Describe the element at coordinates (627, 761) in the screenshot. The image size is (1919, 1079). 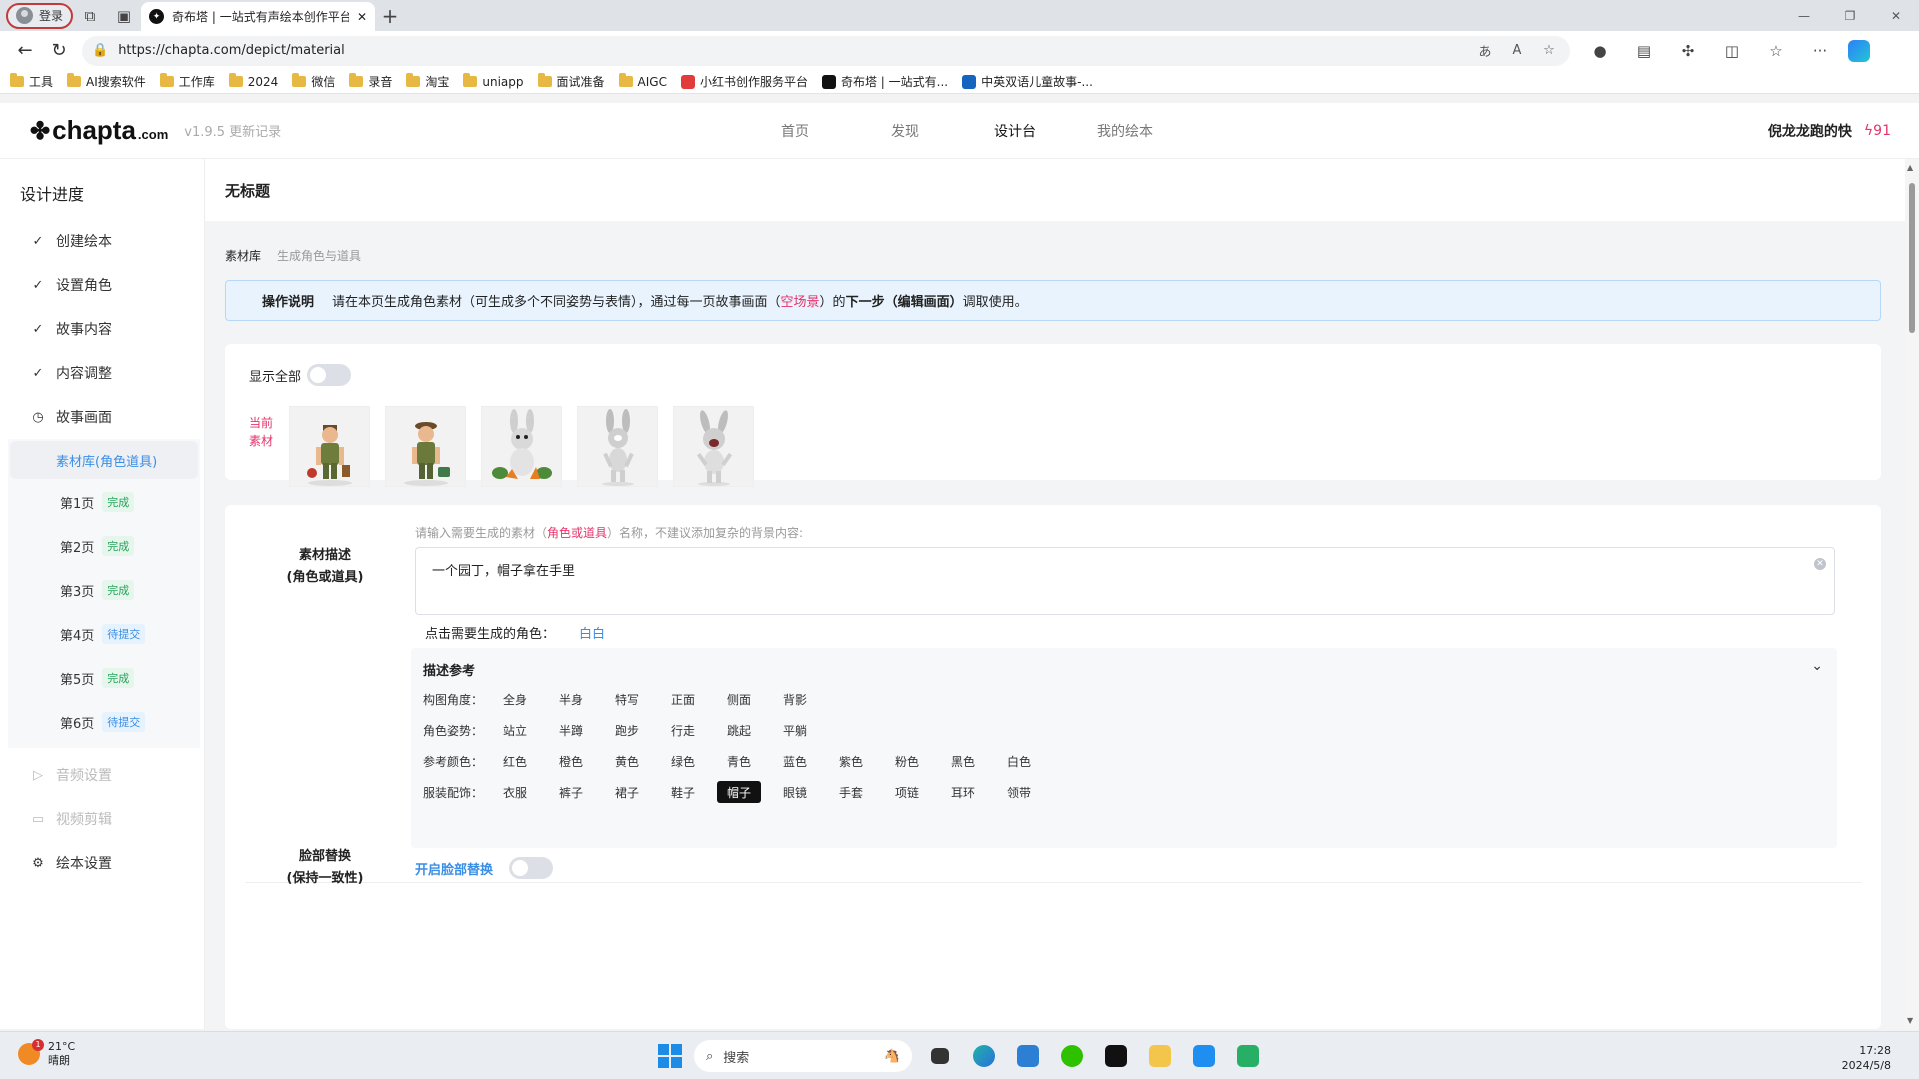
I see `ref-chip: 黄色` at that location.